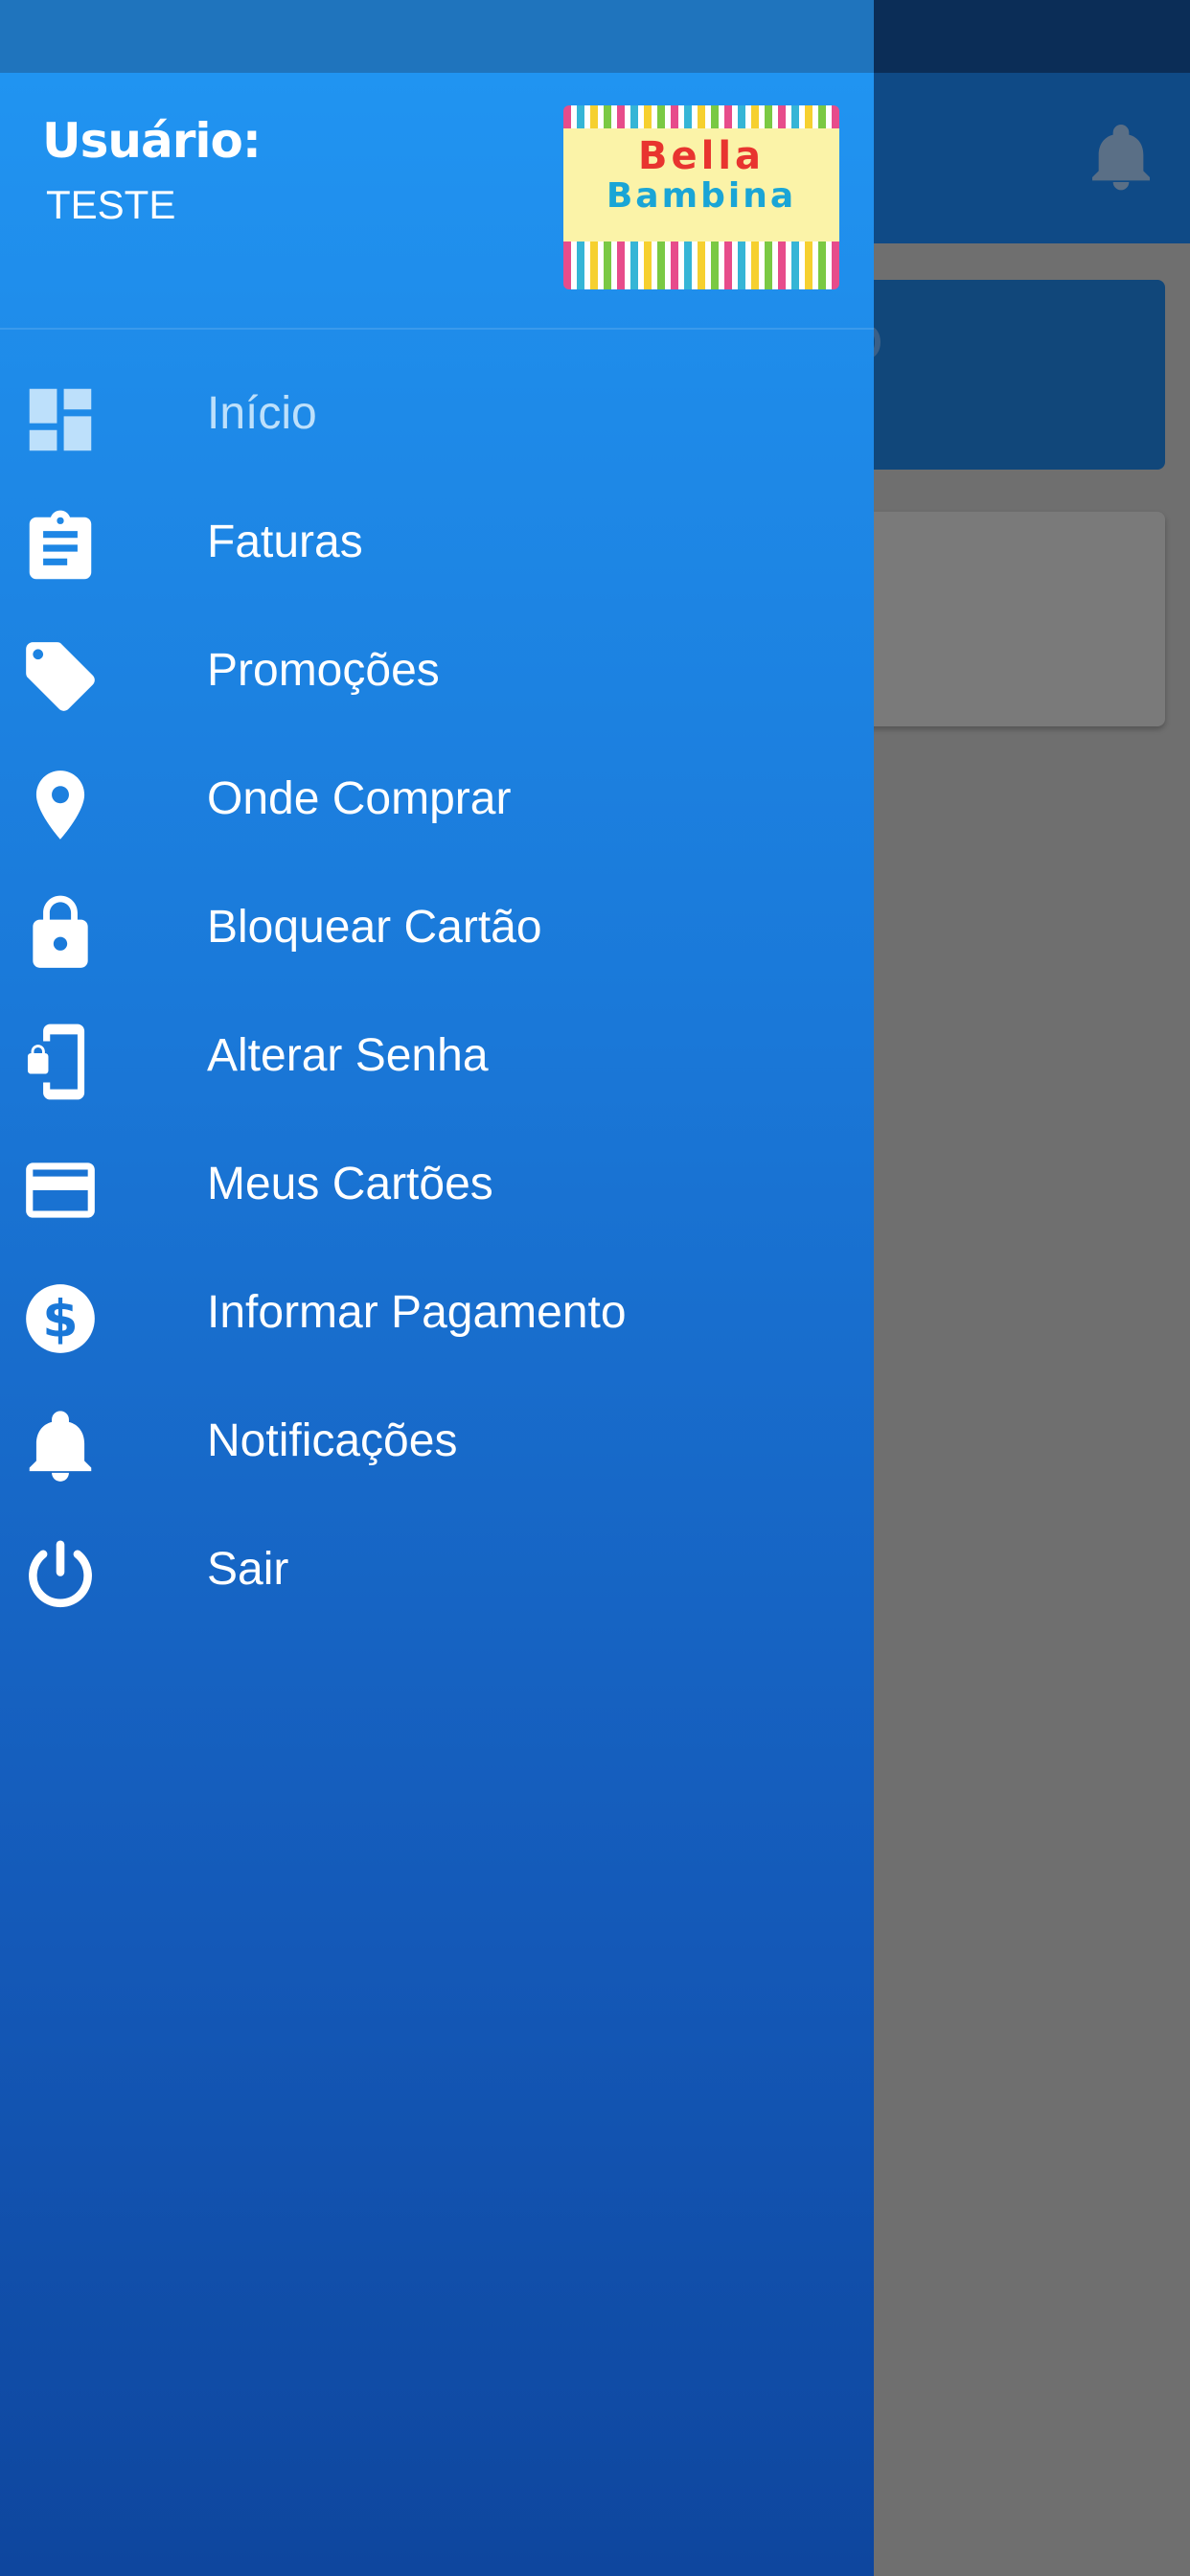  I want to click on menu-item-label: Promoções, so click(324, 670).